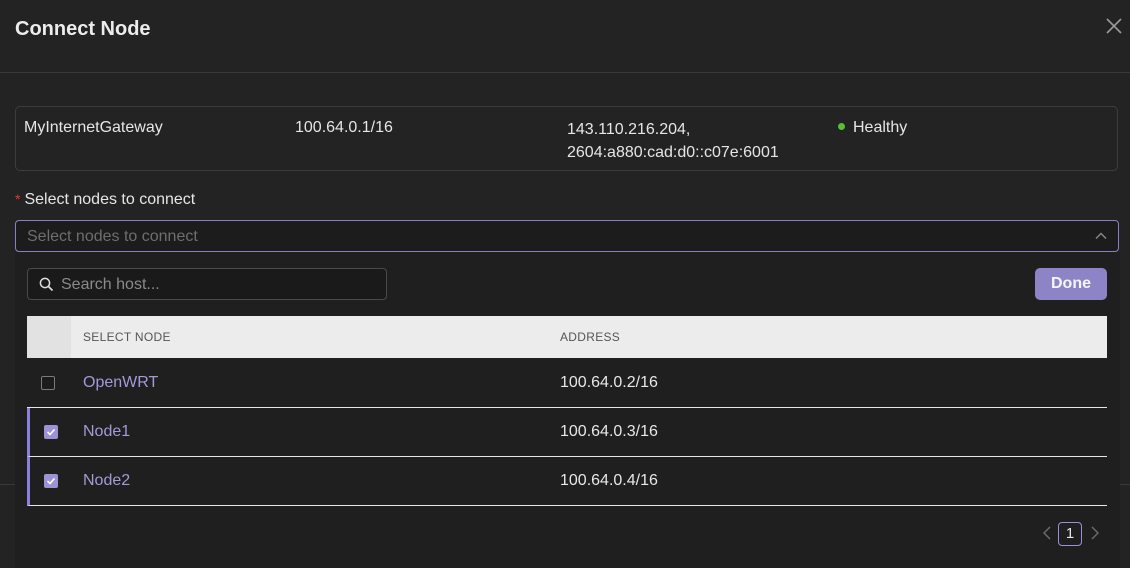  Describe the element at coordinates (112, 236) in the screenshot. I see `select-placeholder: Select nodes to connect` at that location.